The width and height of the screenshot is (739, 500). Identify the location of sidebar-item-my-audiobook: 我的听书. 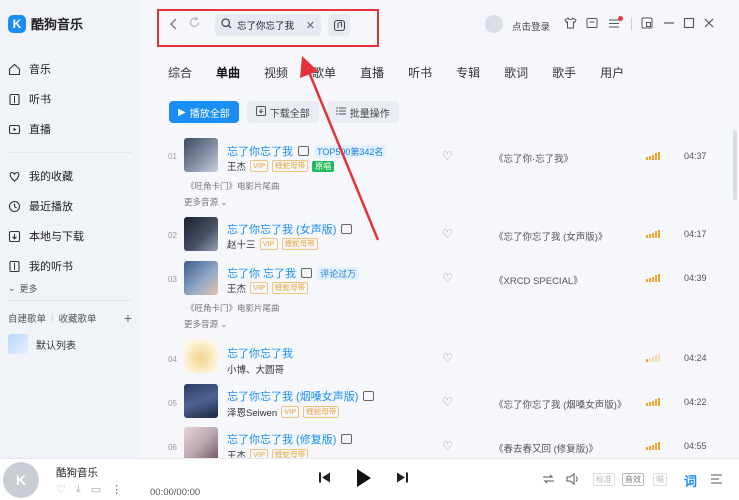
(40, 266).